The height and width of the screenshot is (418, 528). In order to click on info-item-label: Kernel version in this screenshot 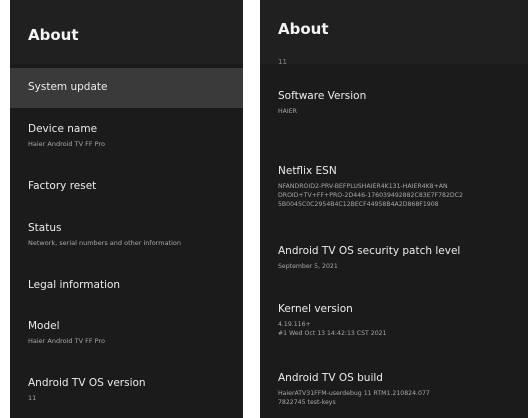, I will do `click(315, 309)`.